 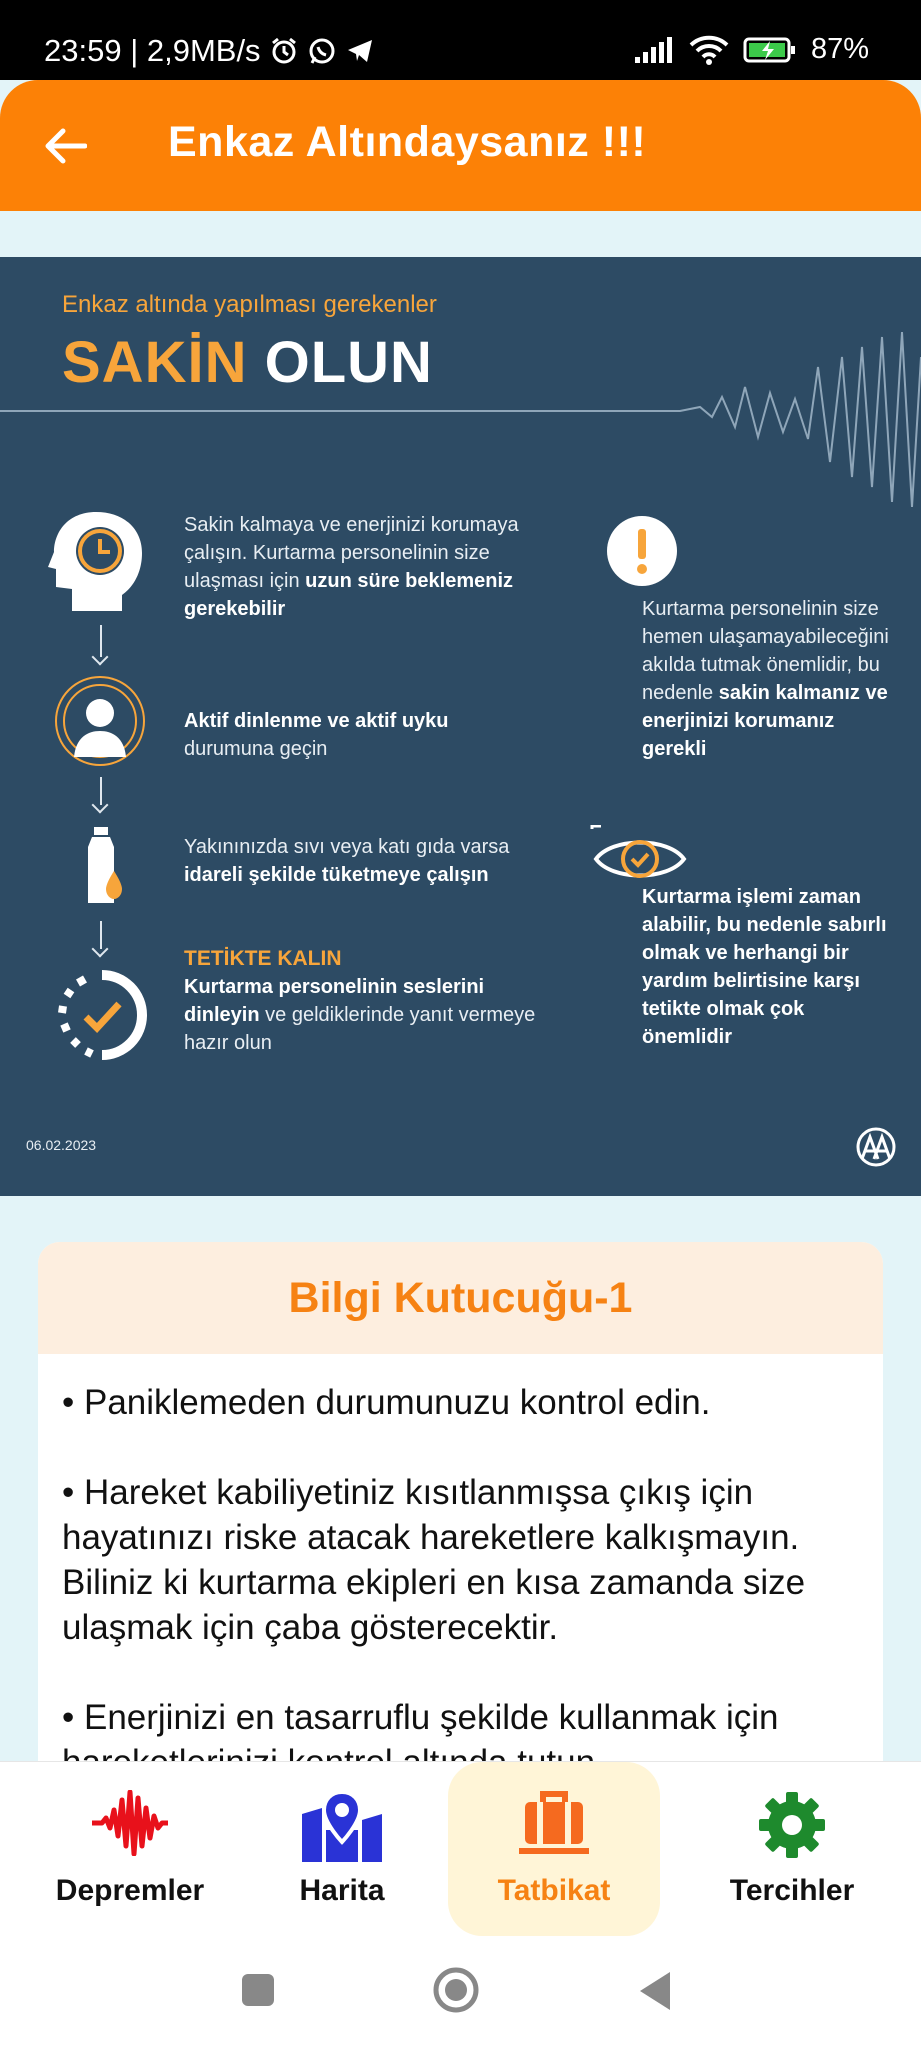 I want to click on infographic-subtitle: Enkaz altında yapılması gerekenler, so click(x=249, y=304).